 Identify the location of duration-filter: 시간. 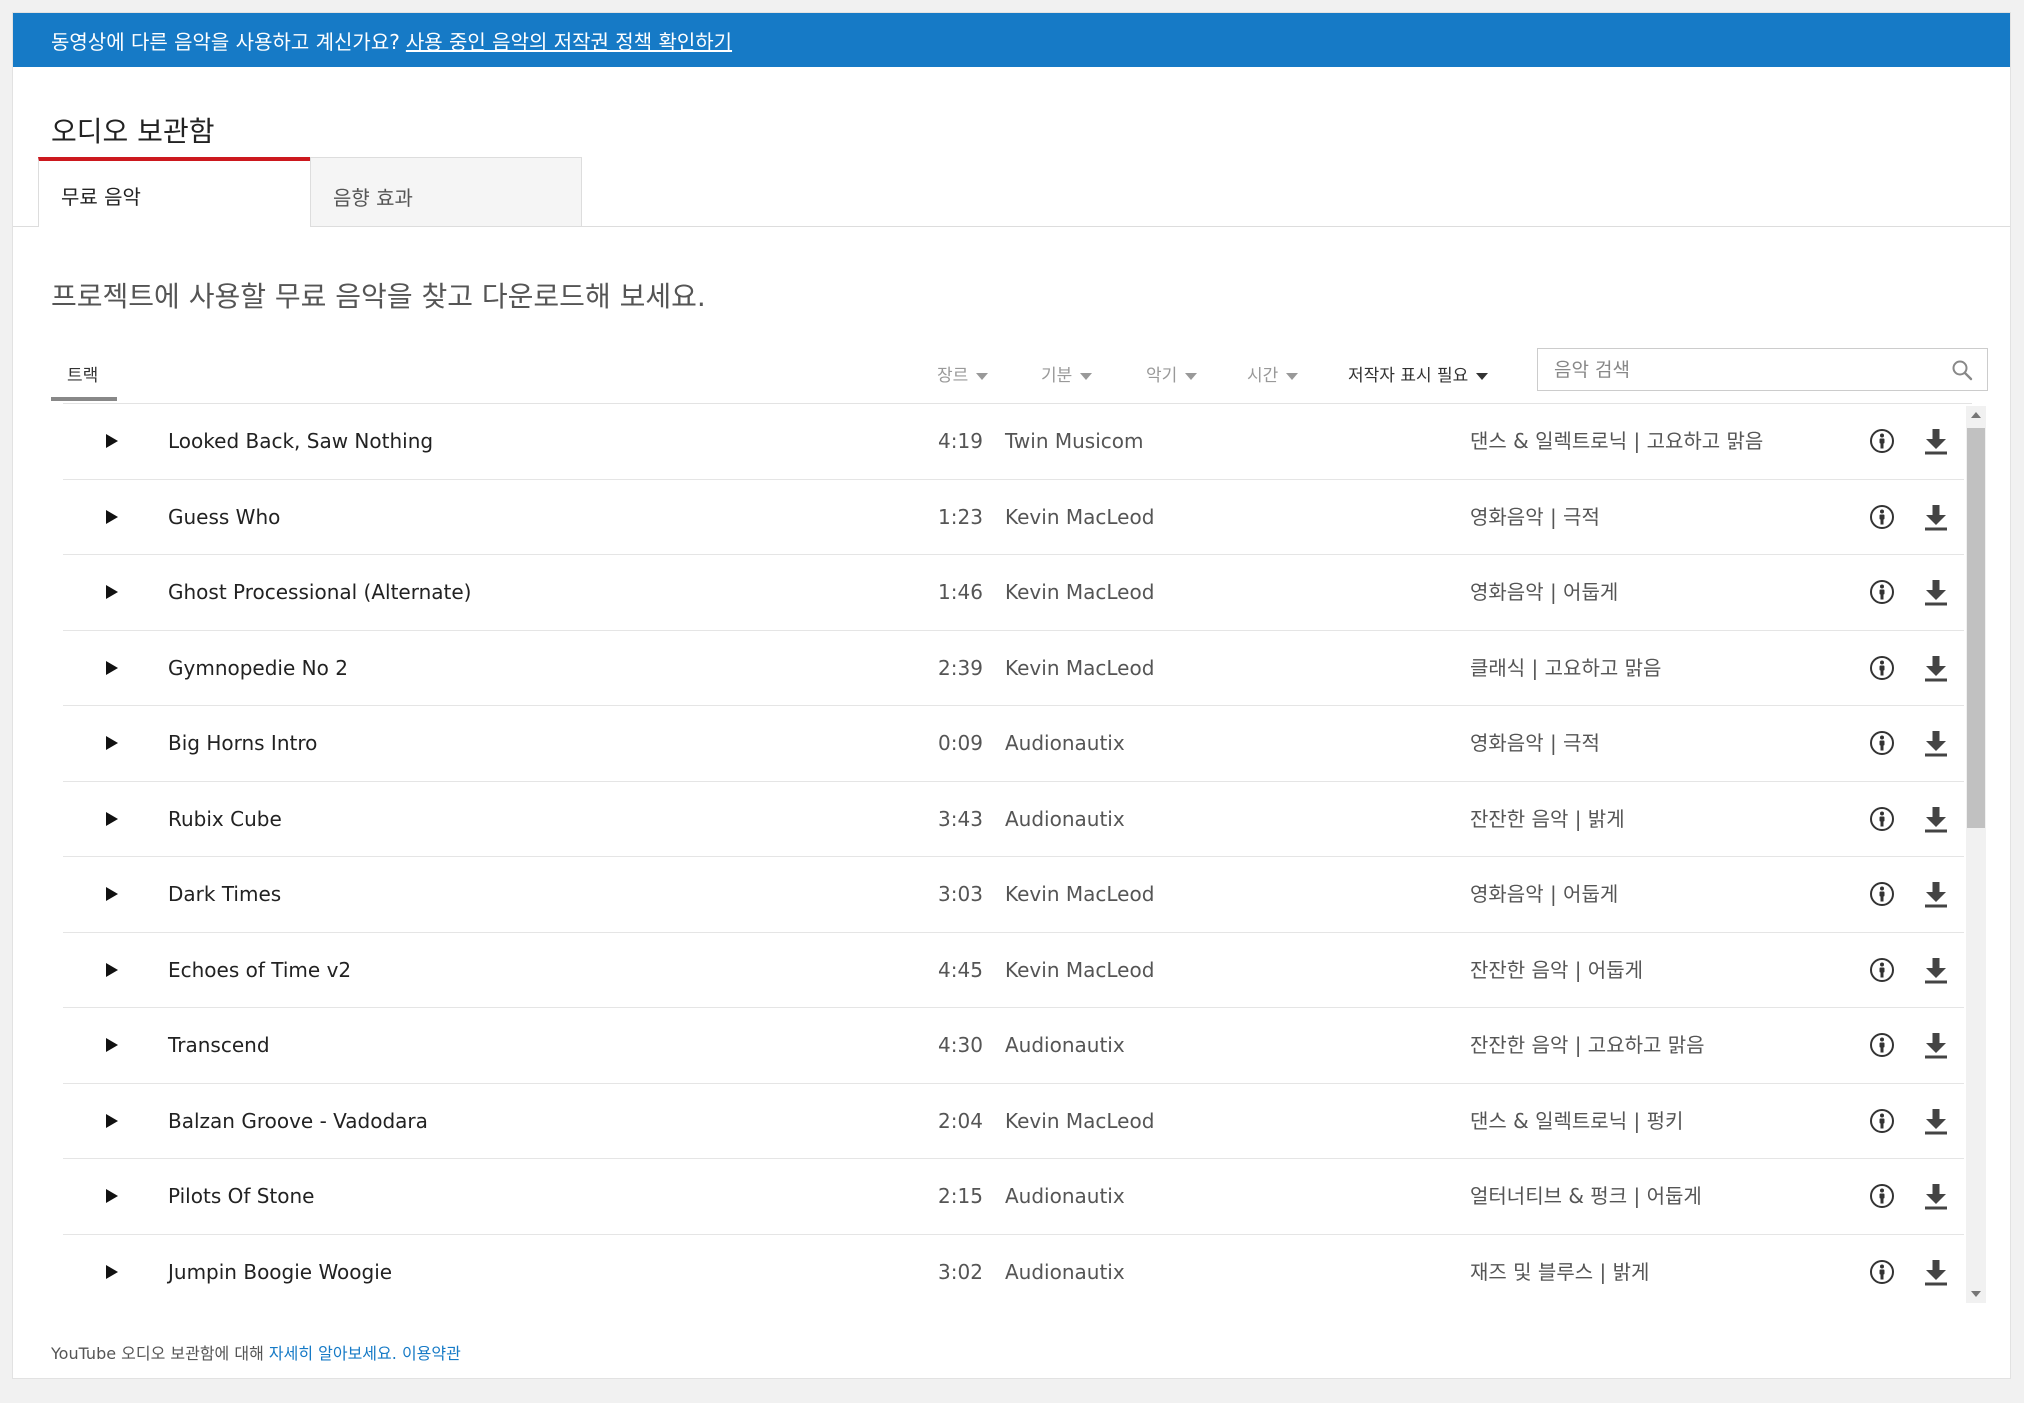
(1273, 373).